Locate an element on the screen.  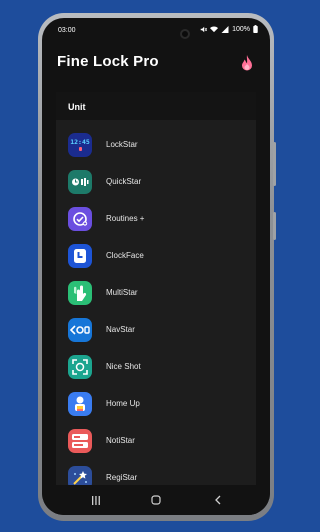
volume-button is located at coordinates (274, 164).